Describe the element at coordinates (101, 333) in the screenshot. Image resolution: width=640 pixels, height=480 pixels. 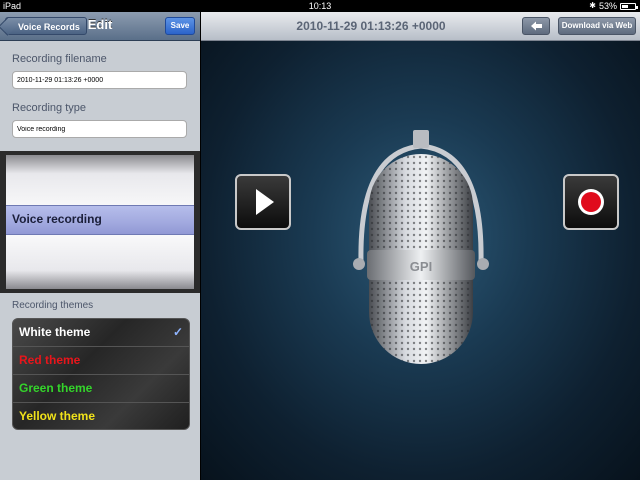
I see `theme-item-white: White theme ✓` at that location.